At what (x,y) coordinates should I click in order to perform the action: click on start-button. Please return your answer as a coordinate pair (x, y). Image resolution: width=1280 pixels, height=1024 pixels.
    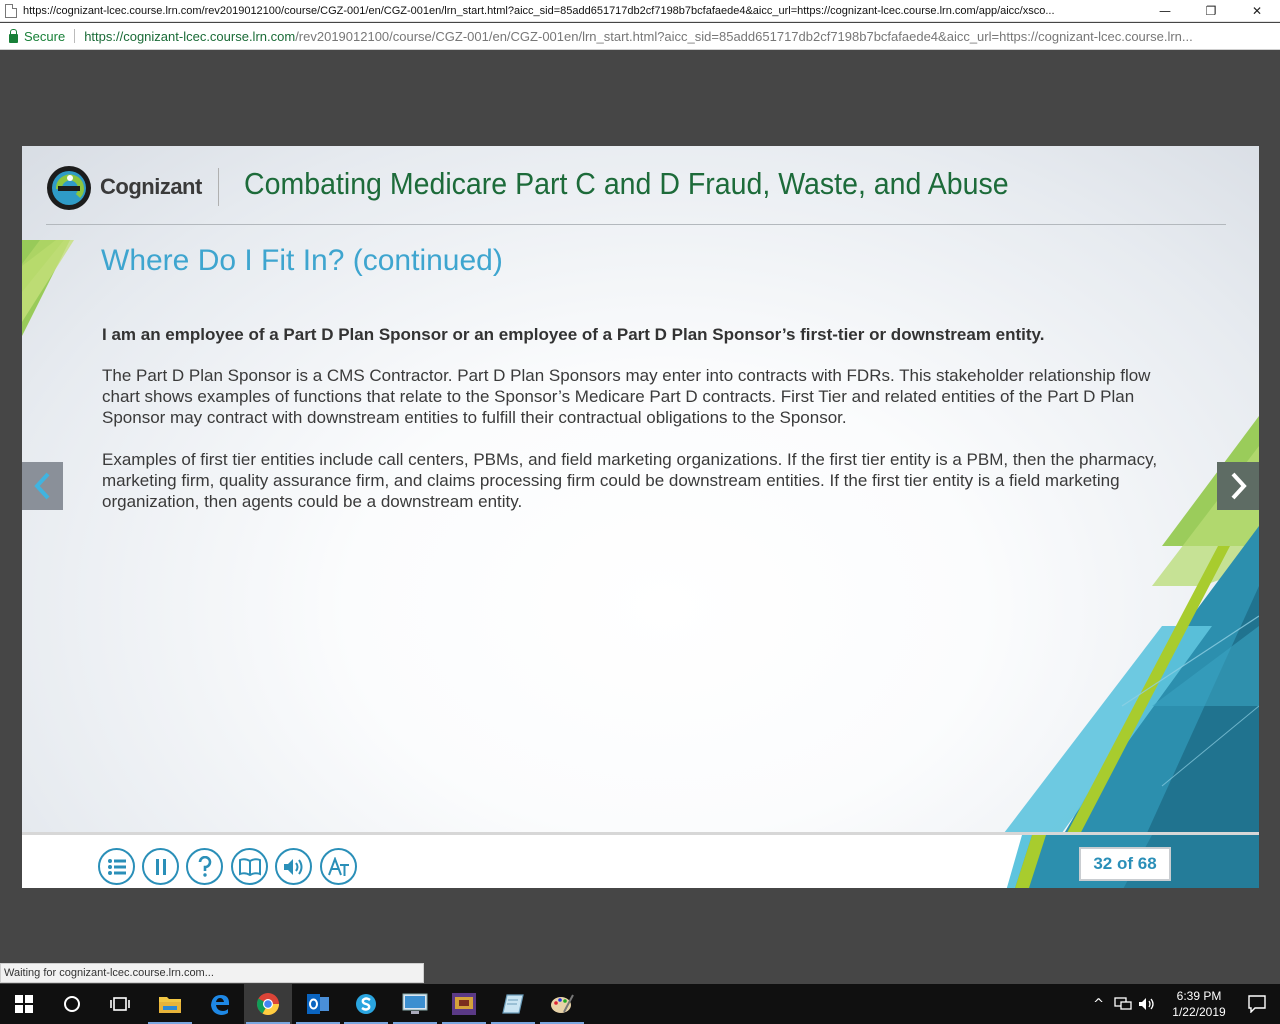
    Looking at the image, I should click on (24, 1004).